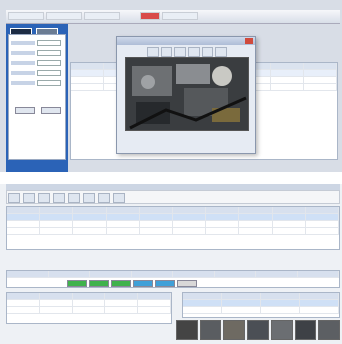 This screenshot has height=344, width=342. I want to click on records-grid, so click(173, 228).